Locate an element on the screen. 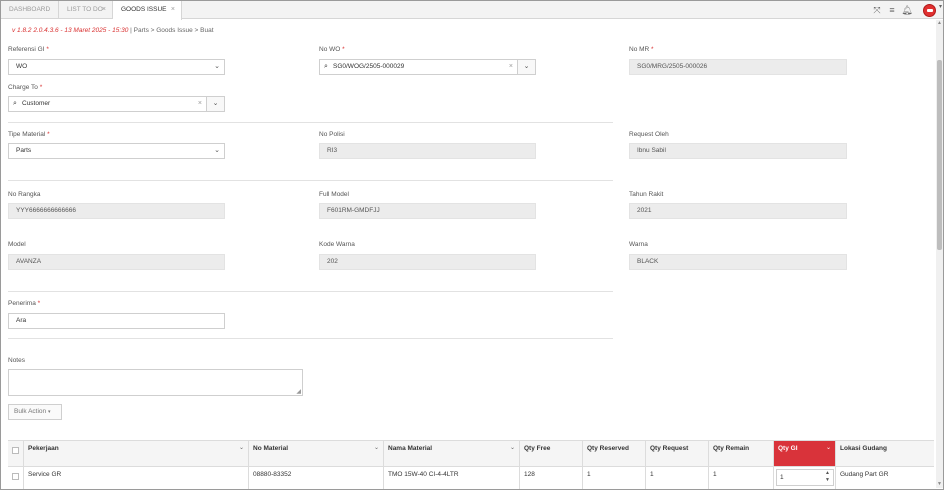 Image resolution: width=944 pixels, height=490 pixels. breadcrumb-path: | Parts > Goods Issue > Buat is located at coordinates (172, 30).